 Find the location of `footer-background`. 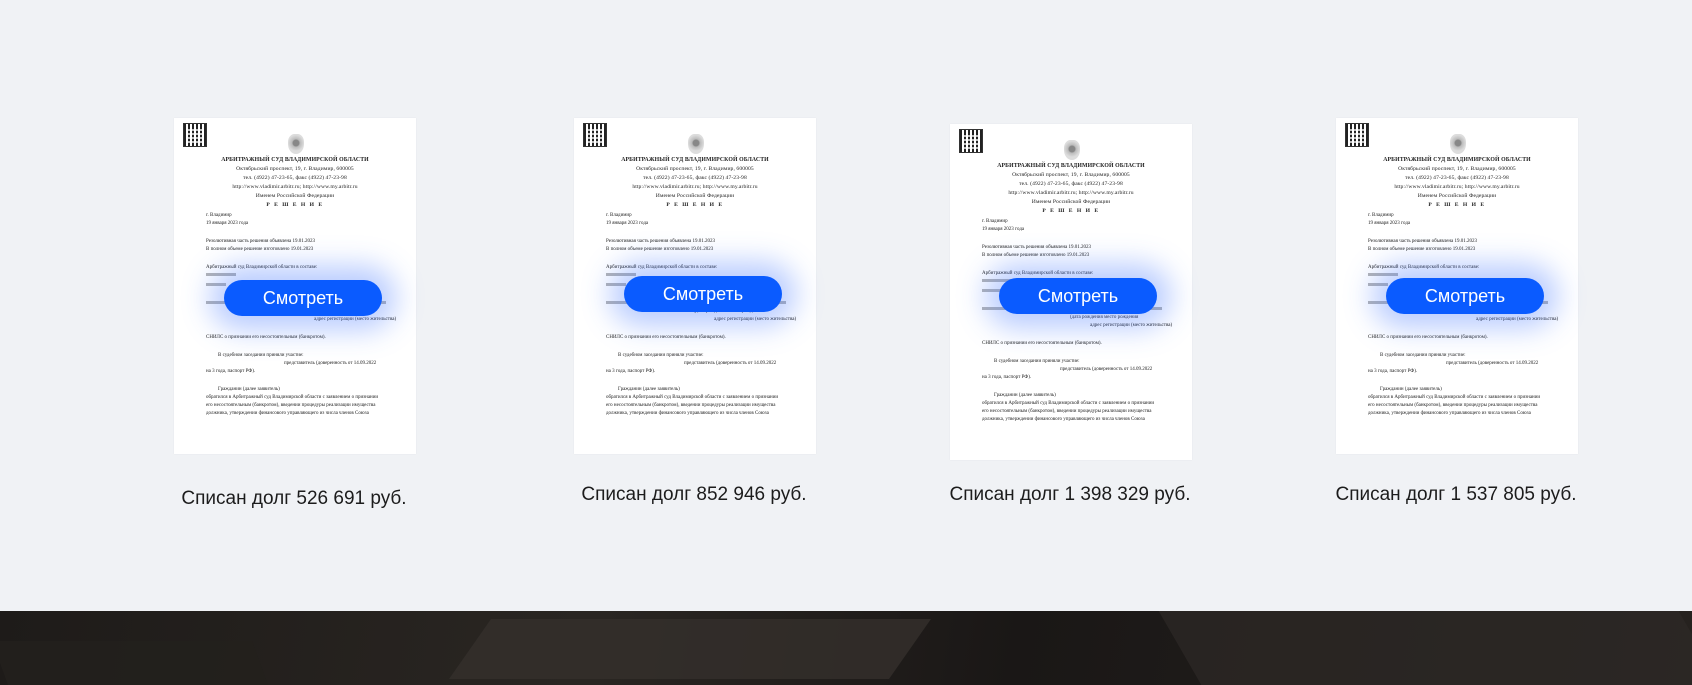

footer-background is located at coordinates (846, 648).